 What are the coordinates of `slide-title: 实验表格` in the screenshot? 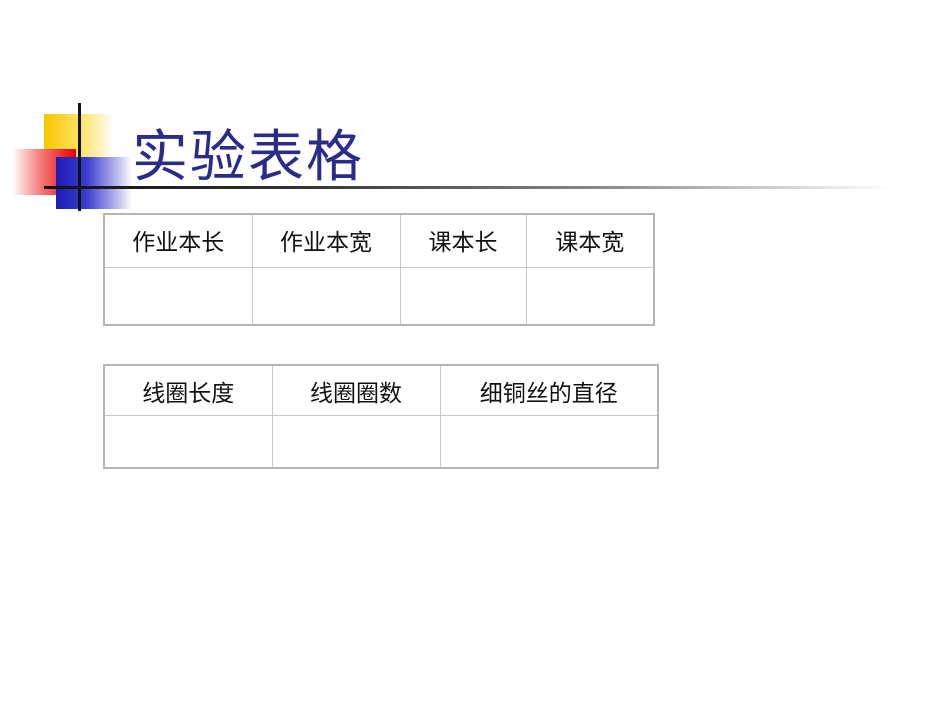 It's located at (248, 157).